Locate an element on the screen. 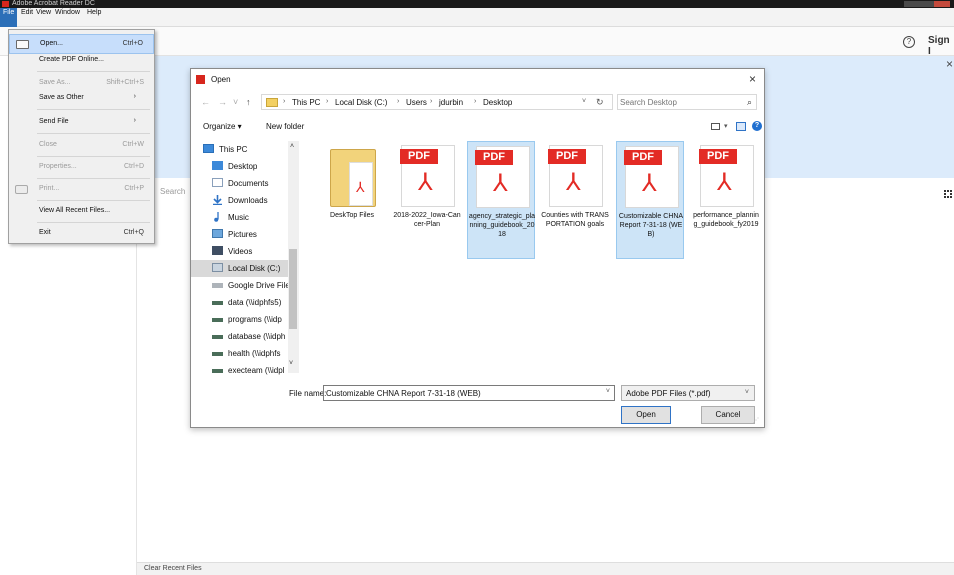 The image size is (954, 575). window-close-icon is located at coordinates (942, 4).